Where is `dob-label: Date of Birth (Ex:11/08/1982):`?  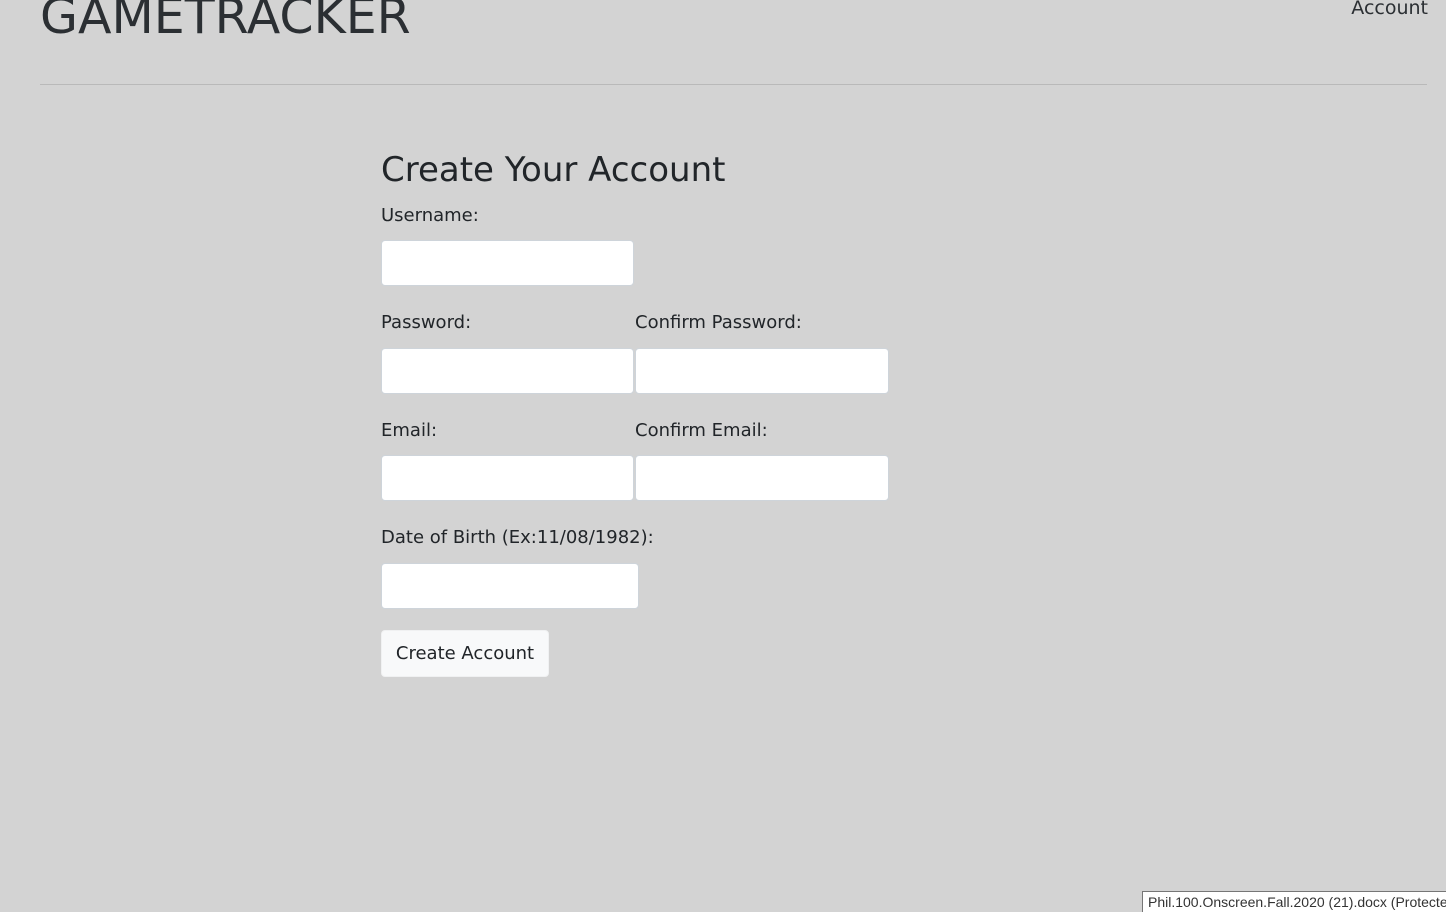
dob-label: Date of Birth (Ex:11/08/1982): is located at coordinates (517, 537).